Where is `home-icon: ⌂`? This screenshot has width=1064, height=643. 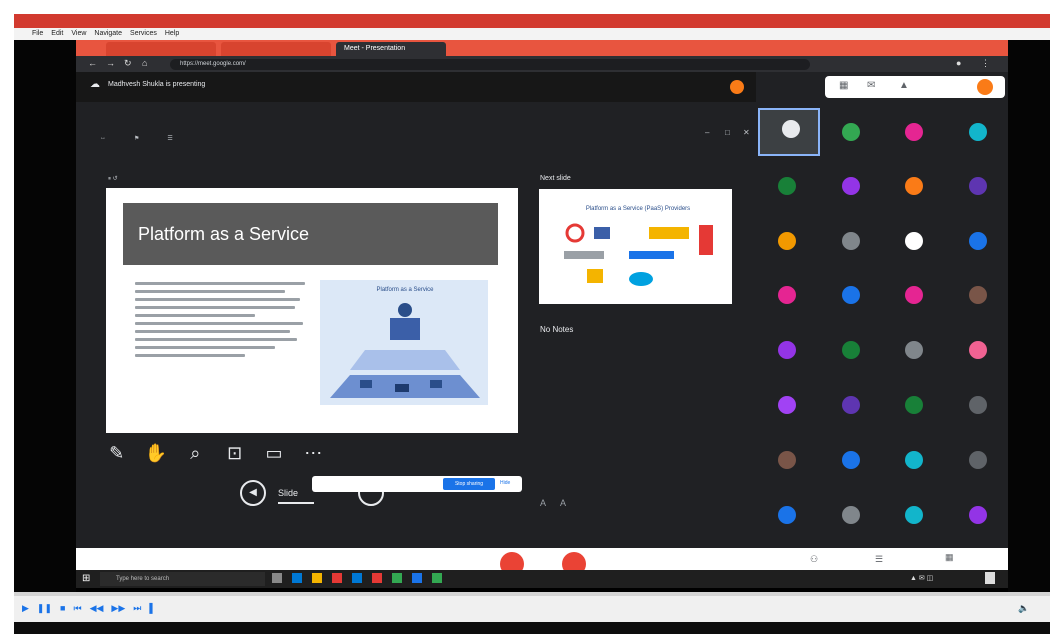 home-icon: ⌂ is located at coordinates (144, 63).